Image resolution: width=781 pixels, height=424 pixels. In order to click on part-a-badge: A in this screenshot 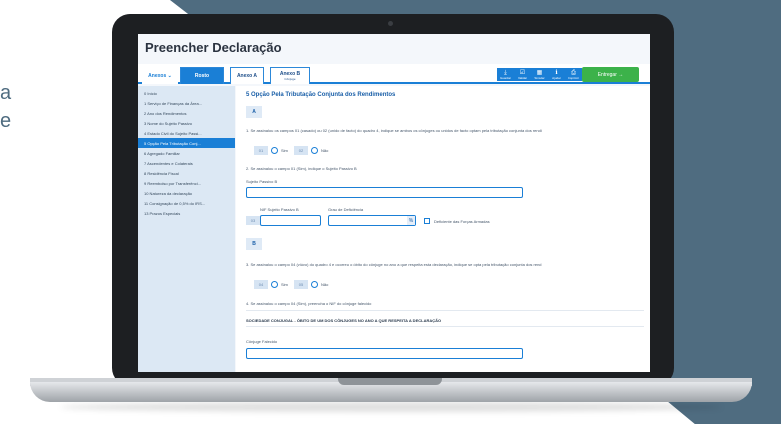, I will do `click(254, 112)`.